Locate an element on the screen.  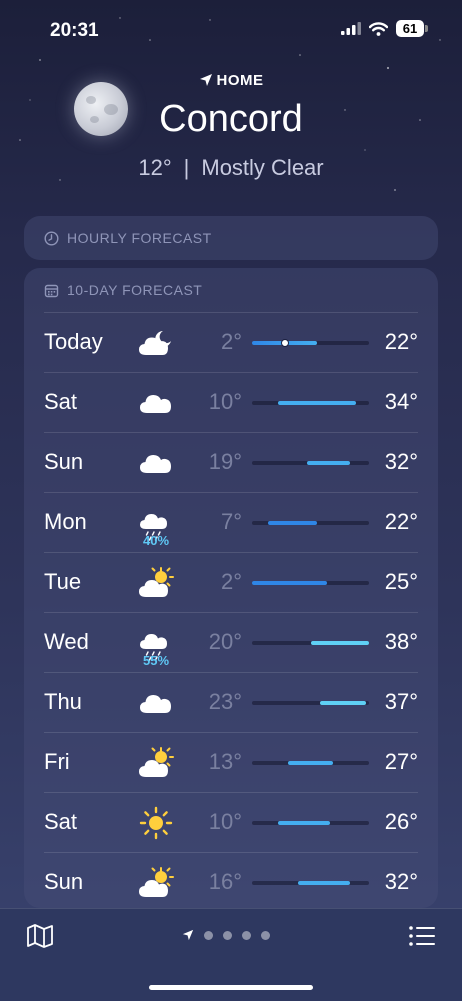
forecast-row-sat: Sat 10° 34° is located at coordinates (231, 402).